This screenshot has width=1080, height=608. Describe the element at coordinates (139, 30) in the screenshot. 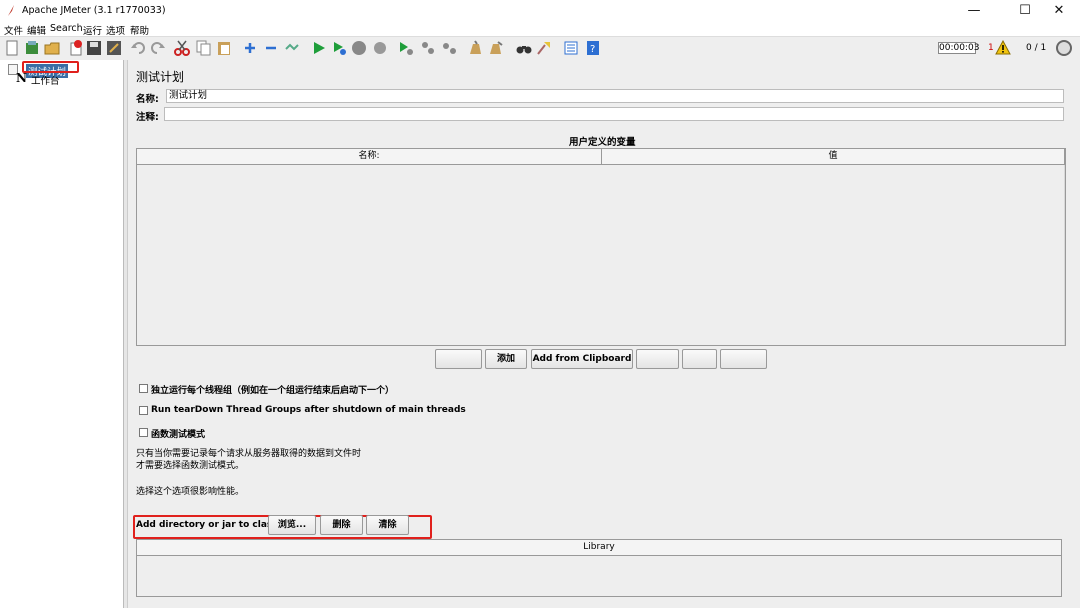

I see `menu-help: 帮助` at that location.